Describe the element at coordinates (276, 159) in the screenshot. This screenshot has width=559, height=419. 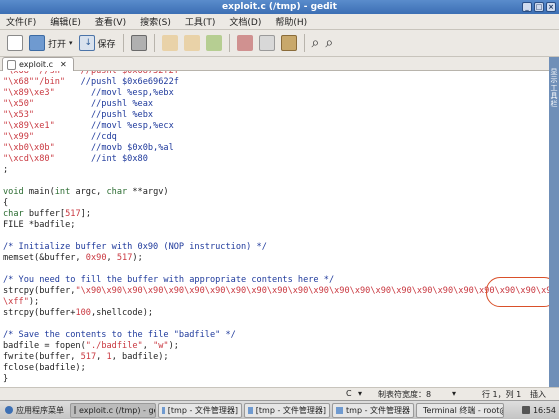
I see `code-line: "\xcd\x80" //int $0x80` at that location.